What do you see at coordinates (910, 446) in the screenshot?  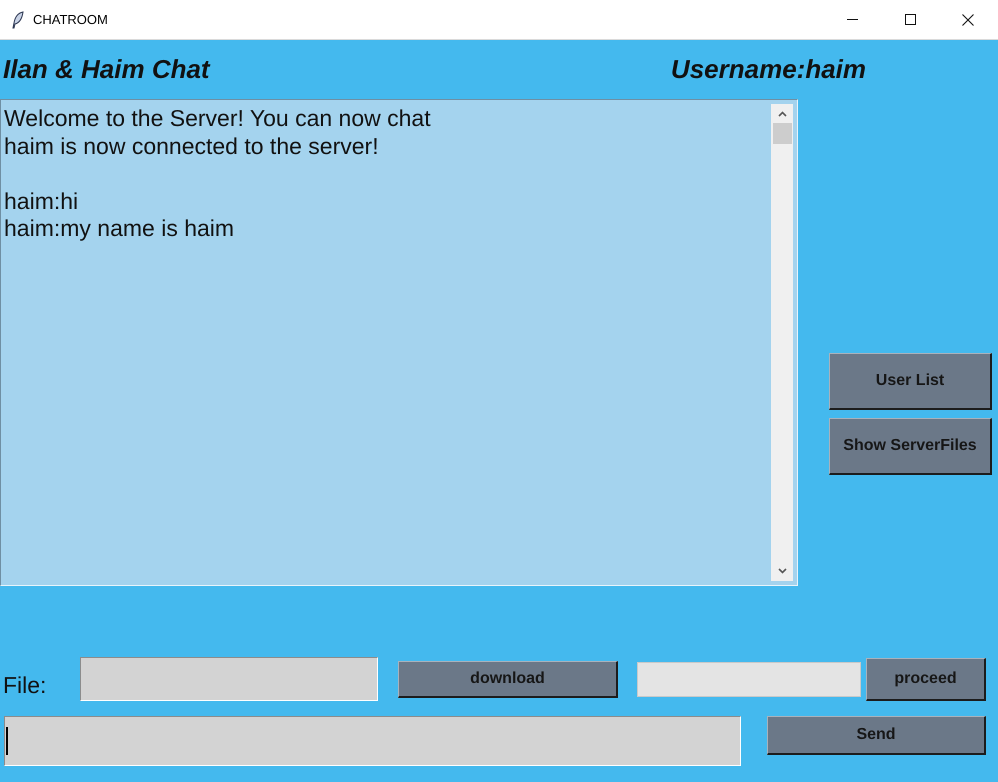 I see `server-files-button: Show ServerFiles` at bounding box center [910, 446].